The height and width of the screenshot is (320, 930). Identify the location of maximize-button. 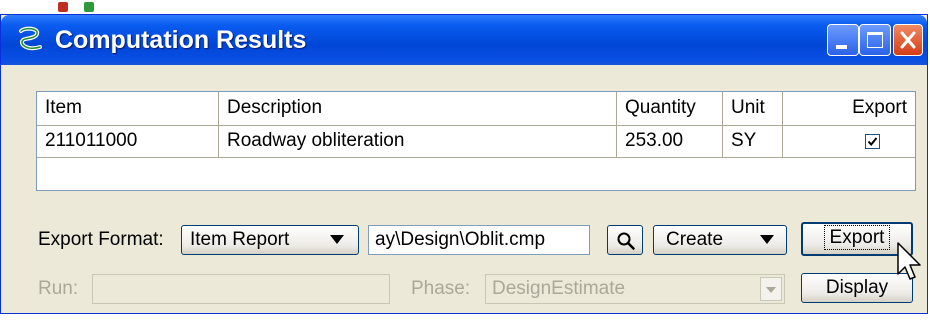
(875, 40).